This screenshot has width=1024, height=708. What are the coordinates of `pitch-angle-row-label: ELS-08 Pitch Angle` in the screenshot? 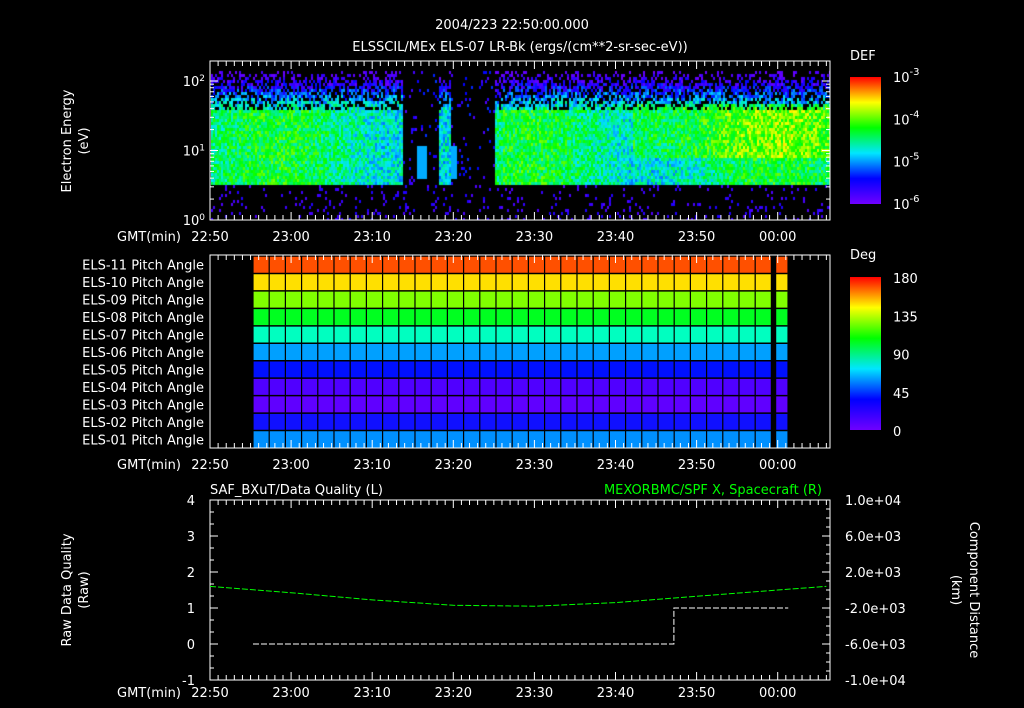 It's located at (143, 318).